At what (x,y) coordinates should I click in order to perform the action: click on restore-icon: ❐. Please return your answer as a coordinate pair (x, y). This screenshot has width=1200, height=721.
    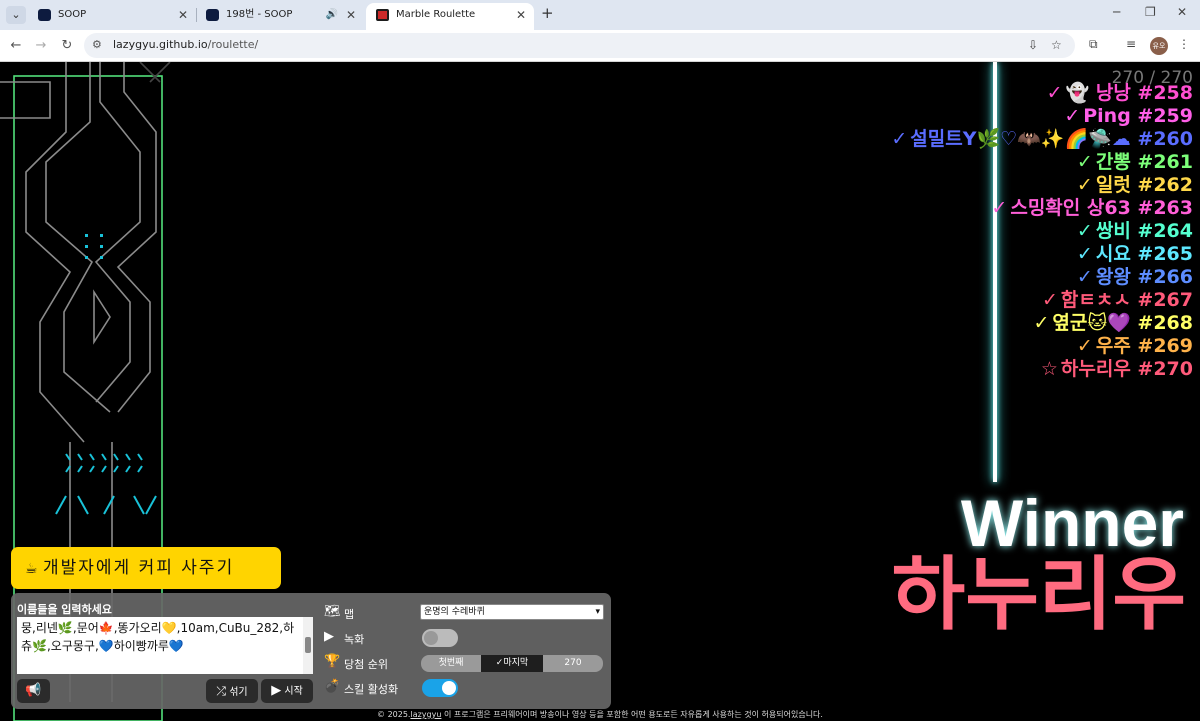
    Looking at the image, I should click on (1150, 12).